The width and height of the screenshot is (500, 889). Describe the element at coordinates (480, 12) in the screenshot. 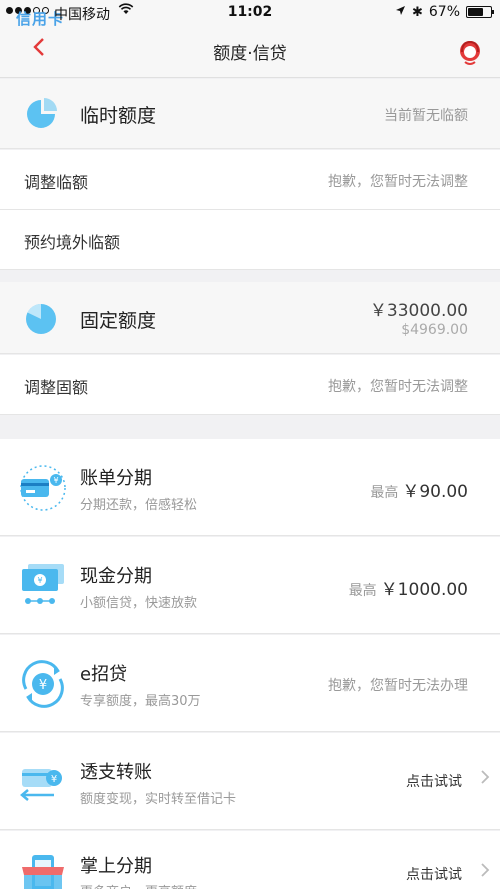

I see `battery-icon` at that location.